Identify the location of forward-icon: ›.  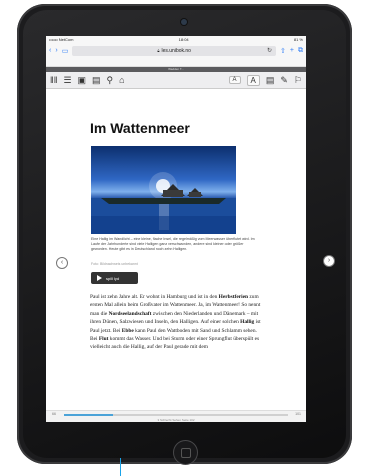
(56, 50).